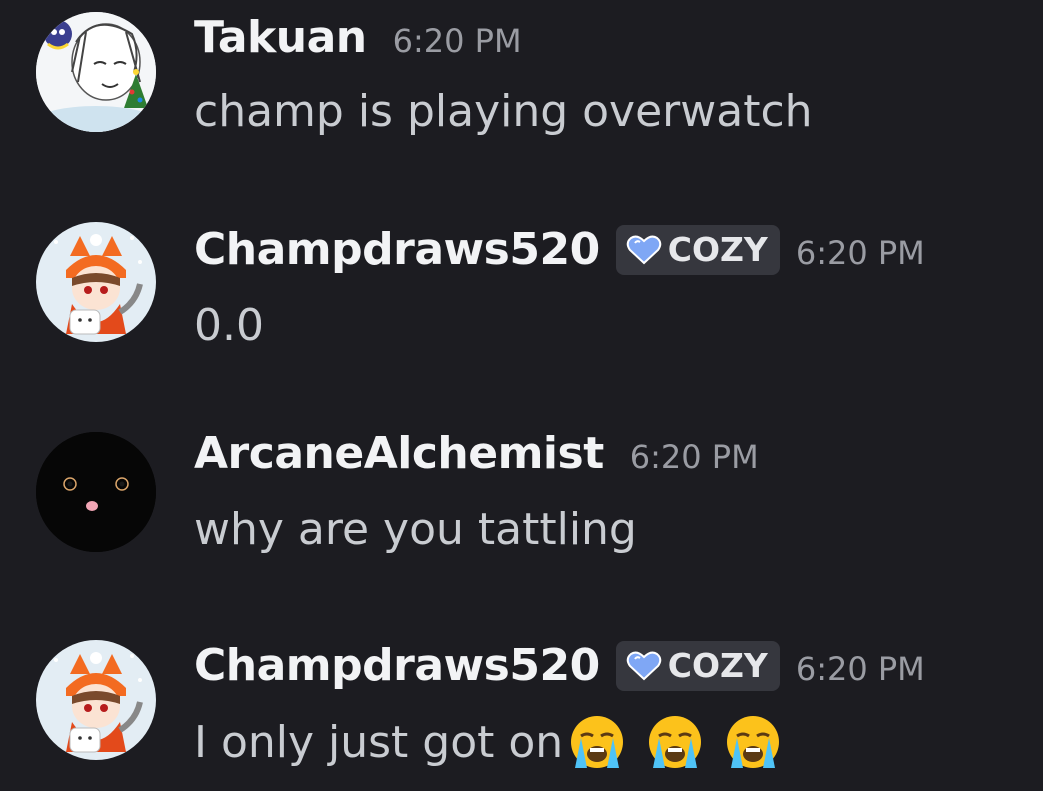 The width and height of the screenshot is (1043, 791). I want to click on message-header: Takuan 6:20 PM, so click(358, 37).